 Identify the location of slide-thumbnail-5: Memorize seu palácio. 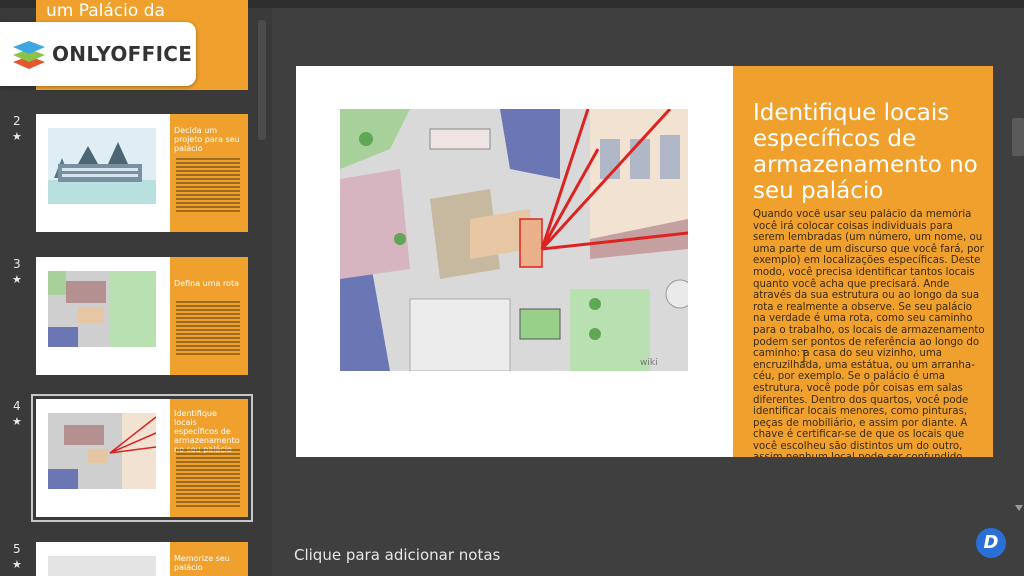
(142, 559).